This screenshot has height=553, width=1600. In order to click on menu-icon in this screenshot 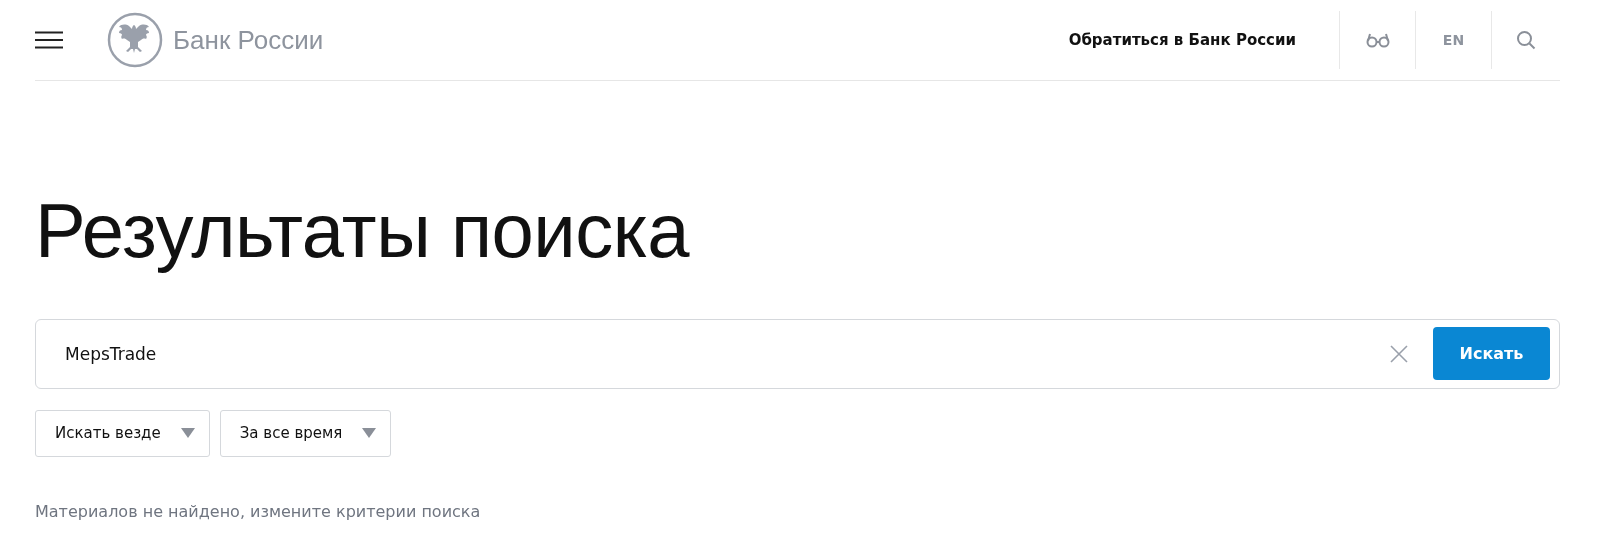, I will do `click(49, 40)`.